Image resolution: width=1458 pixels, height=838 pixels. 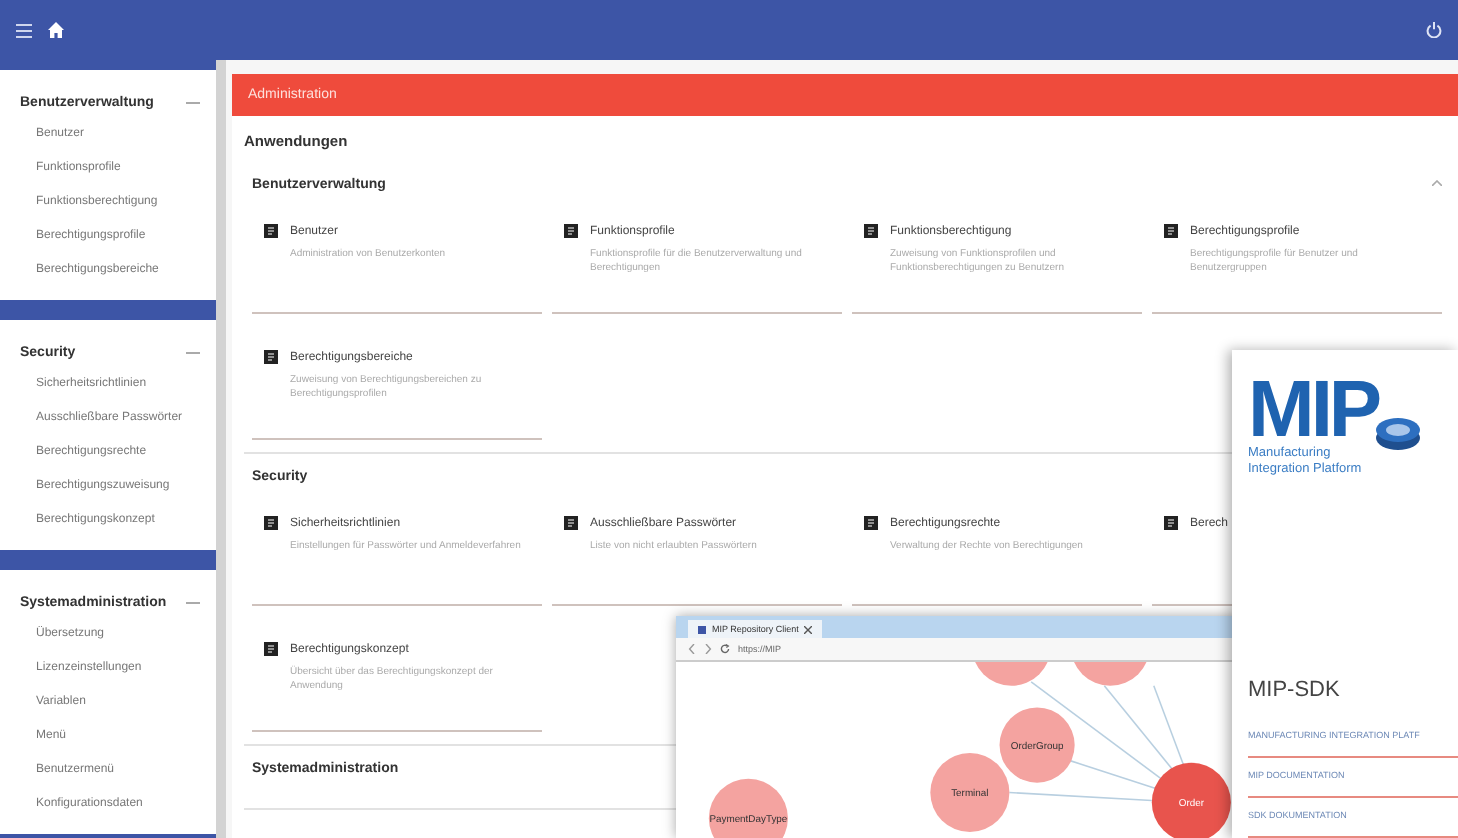 I want to click on power-icon, so click(x=1434, y=30).